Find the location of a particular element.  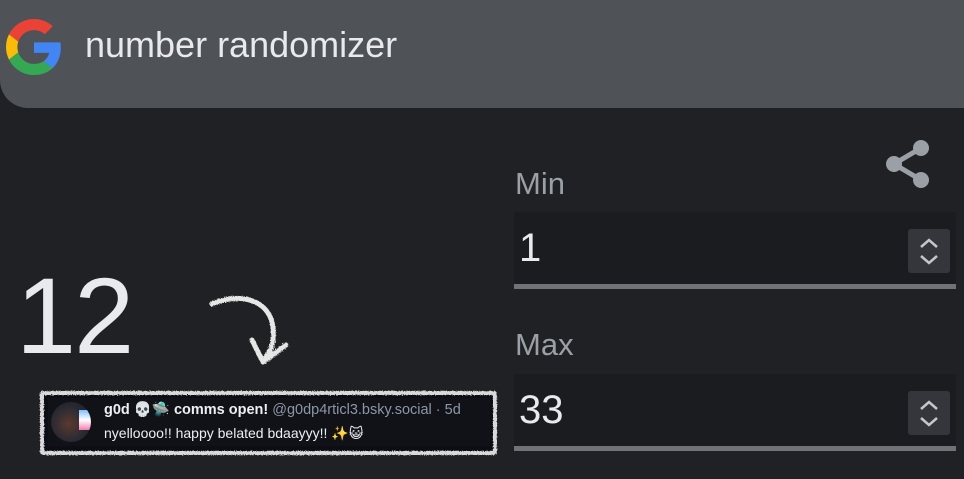

share-icon is located at coordinates (907, 164).